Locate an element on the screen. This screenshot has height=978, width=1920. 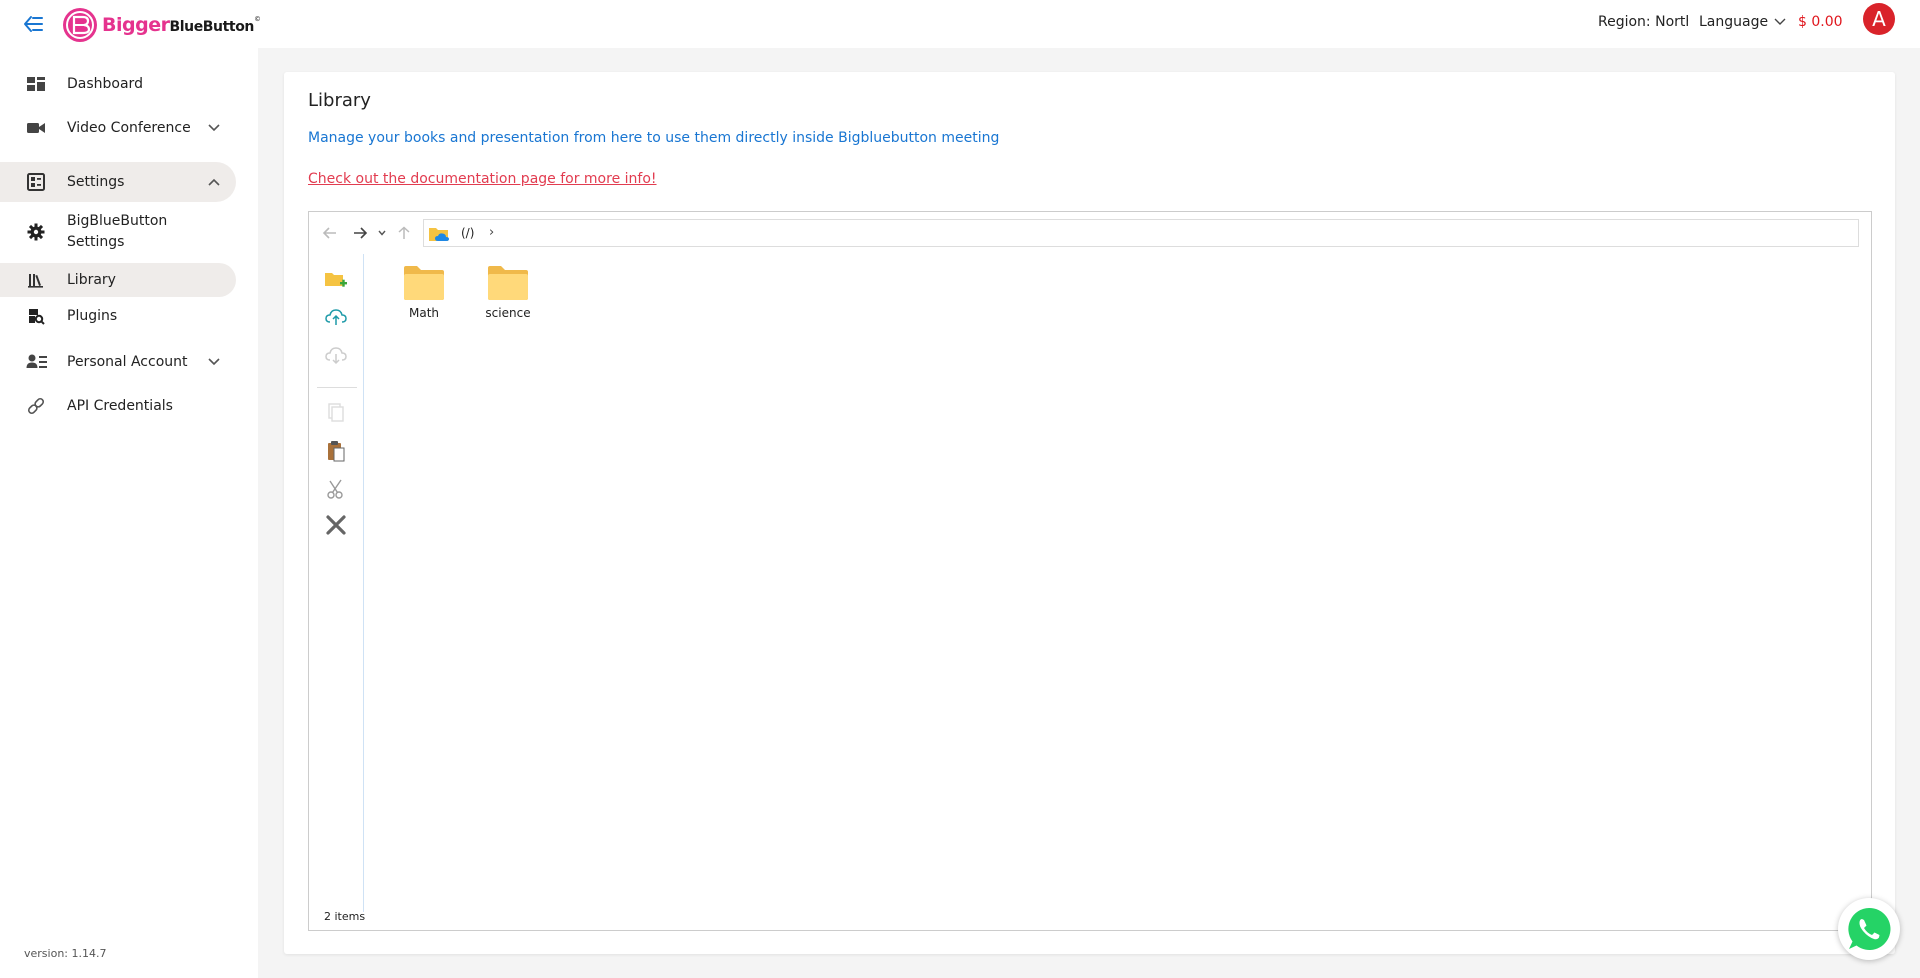
folder-name: Math is located at coordinates (424, 313).